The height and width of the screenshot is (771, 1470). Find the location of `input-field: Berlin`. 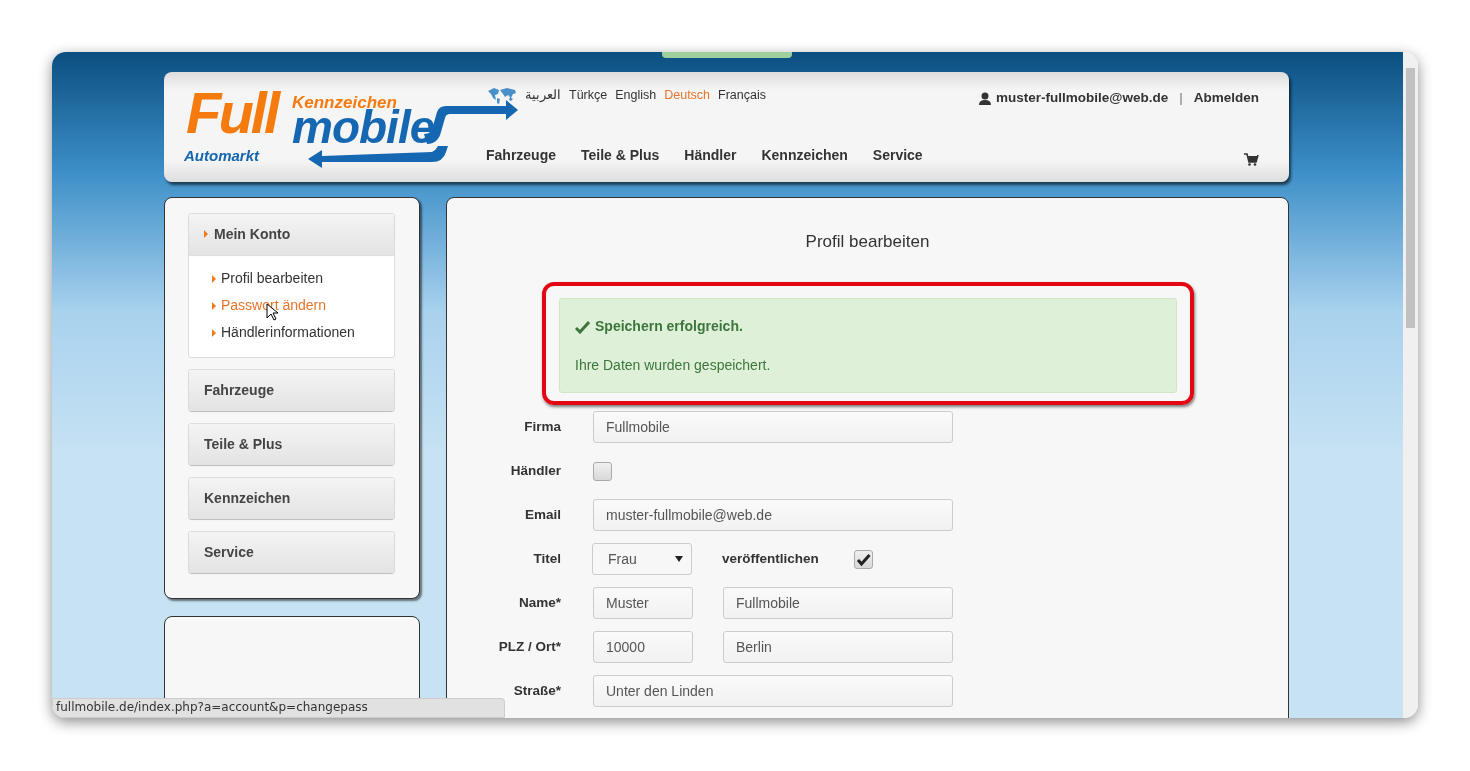

input-field: Berlin is located at coordinates (838, 647).